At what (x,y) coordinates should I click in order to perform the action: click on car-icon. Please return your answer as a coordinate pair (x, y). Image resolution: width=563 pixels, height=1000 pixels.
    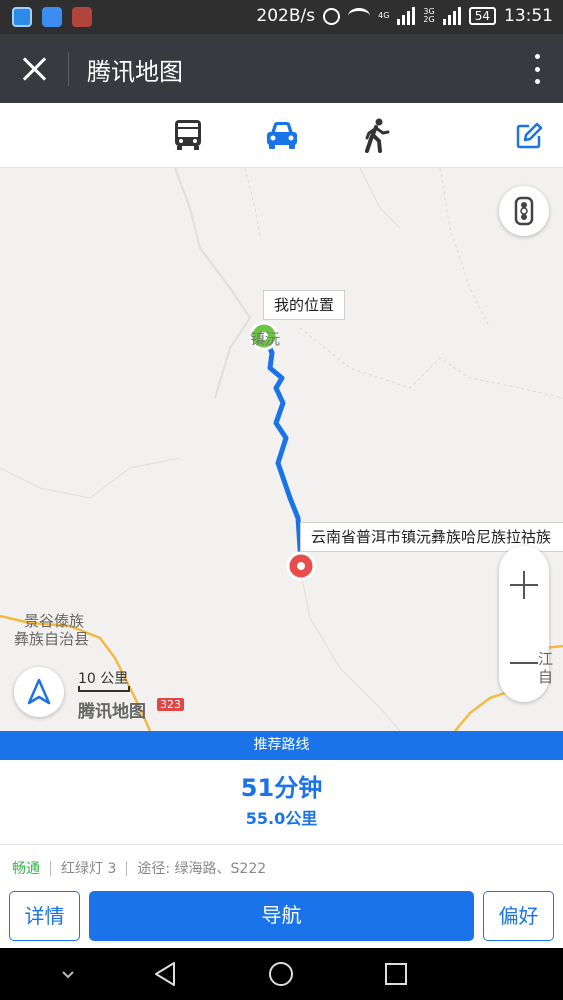
    Looking at the image, I should click on (282, 135).